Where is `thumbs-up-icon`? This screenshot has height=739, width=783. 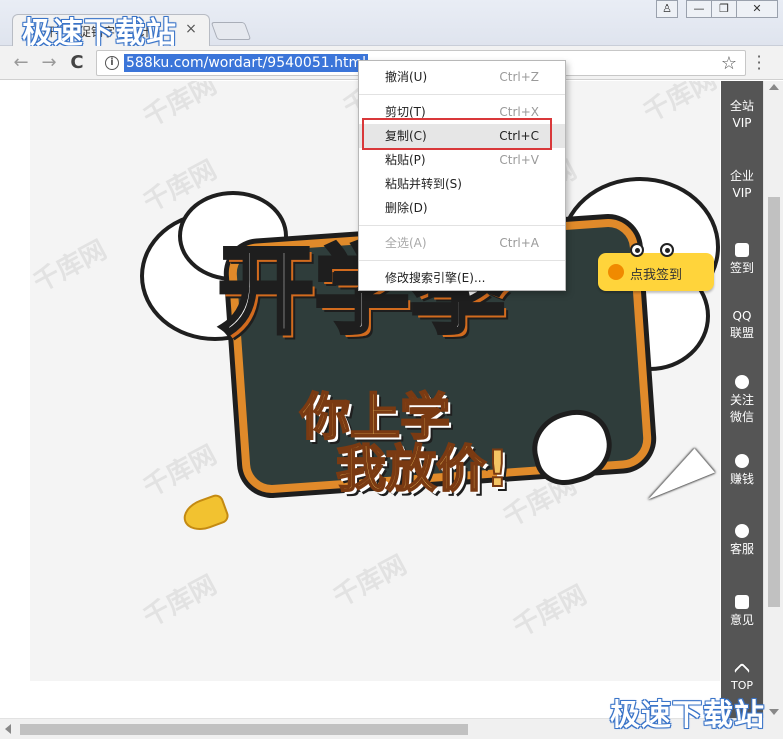
thumbs-up-icon is located at coordinates (742, 602).